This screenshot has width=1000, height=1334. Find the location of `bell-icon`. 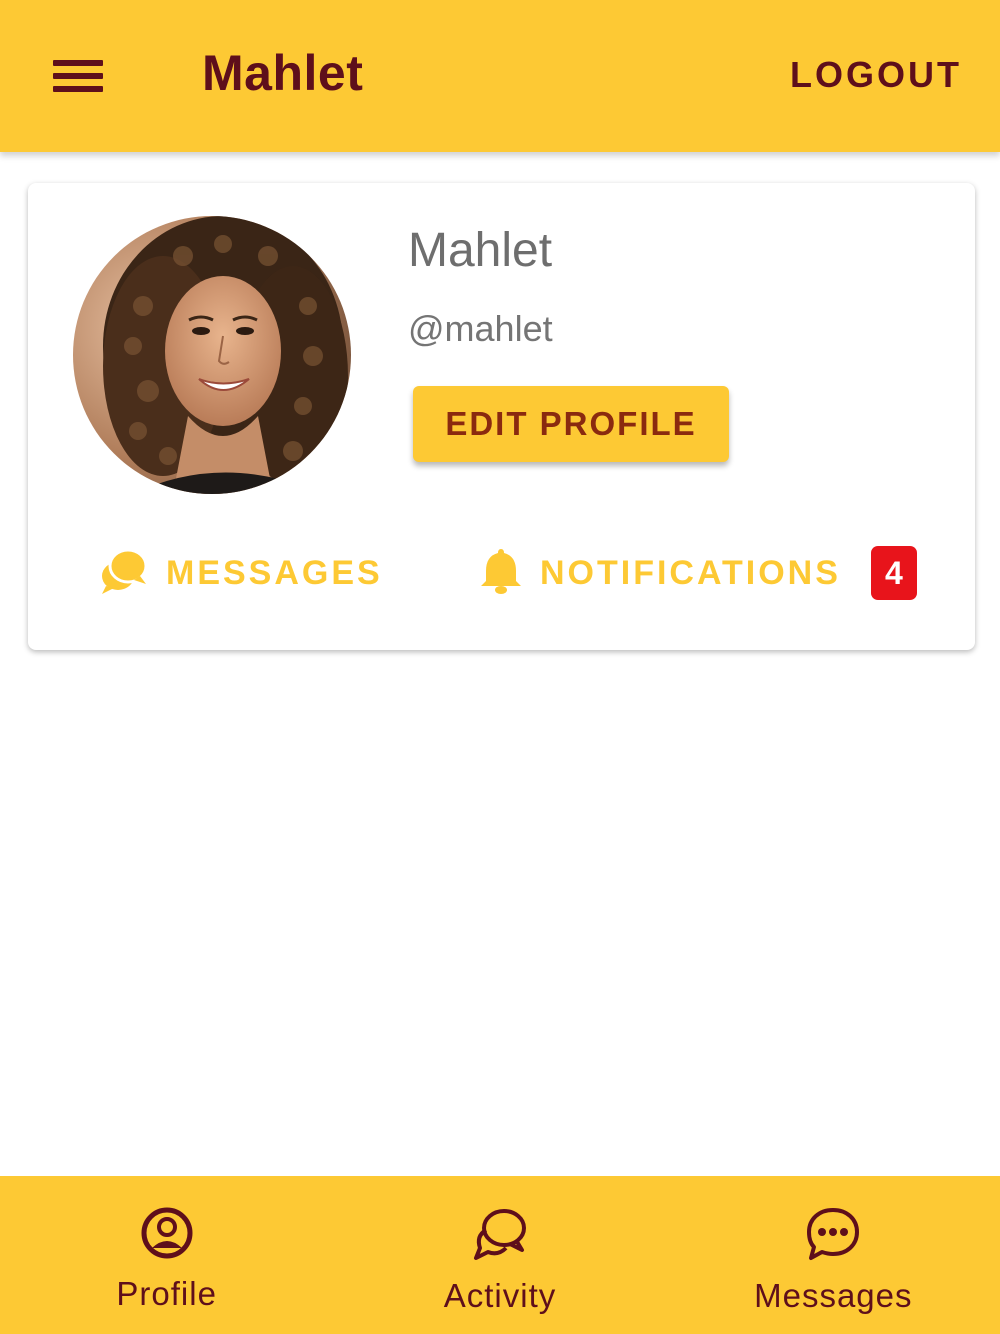

bell-icon is located at coordinates (501, 573).